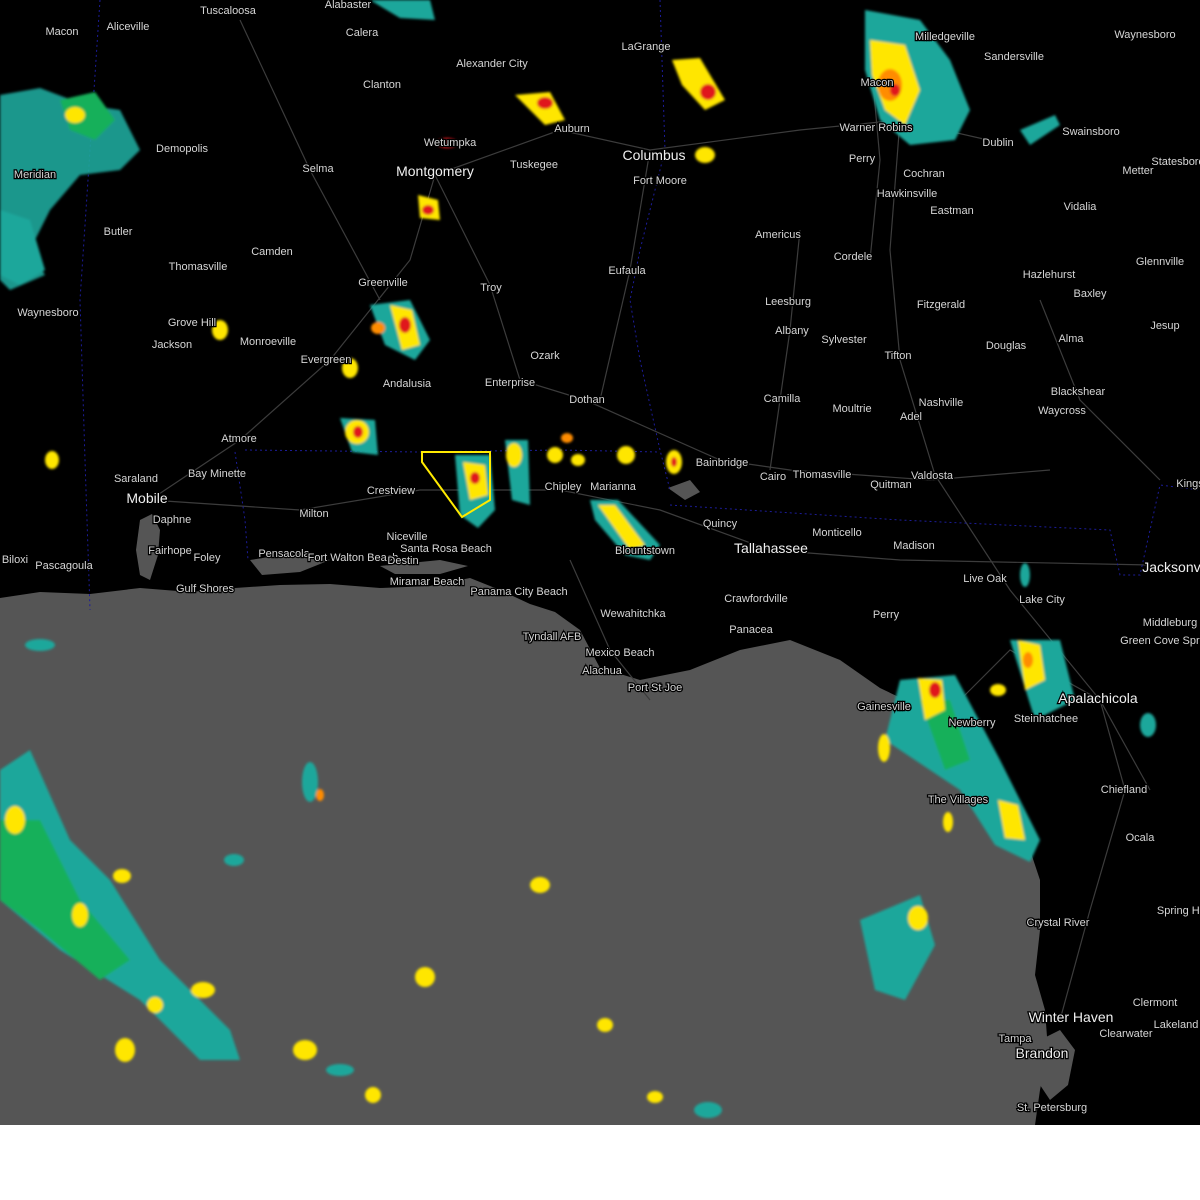  I want to click on city-label: Blackshear, so click(1078, 392).